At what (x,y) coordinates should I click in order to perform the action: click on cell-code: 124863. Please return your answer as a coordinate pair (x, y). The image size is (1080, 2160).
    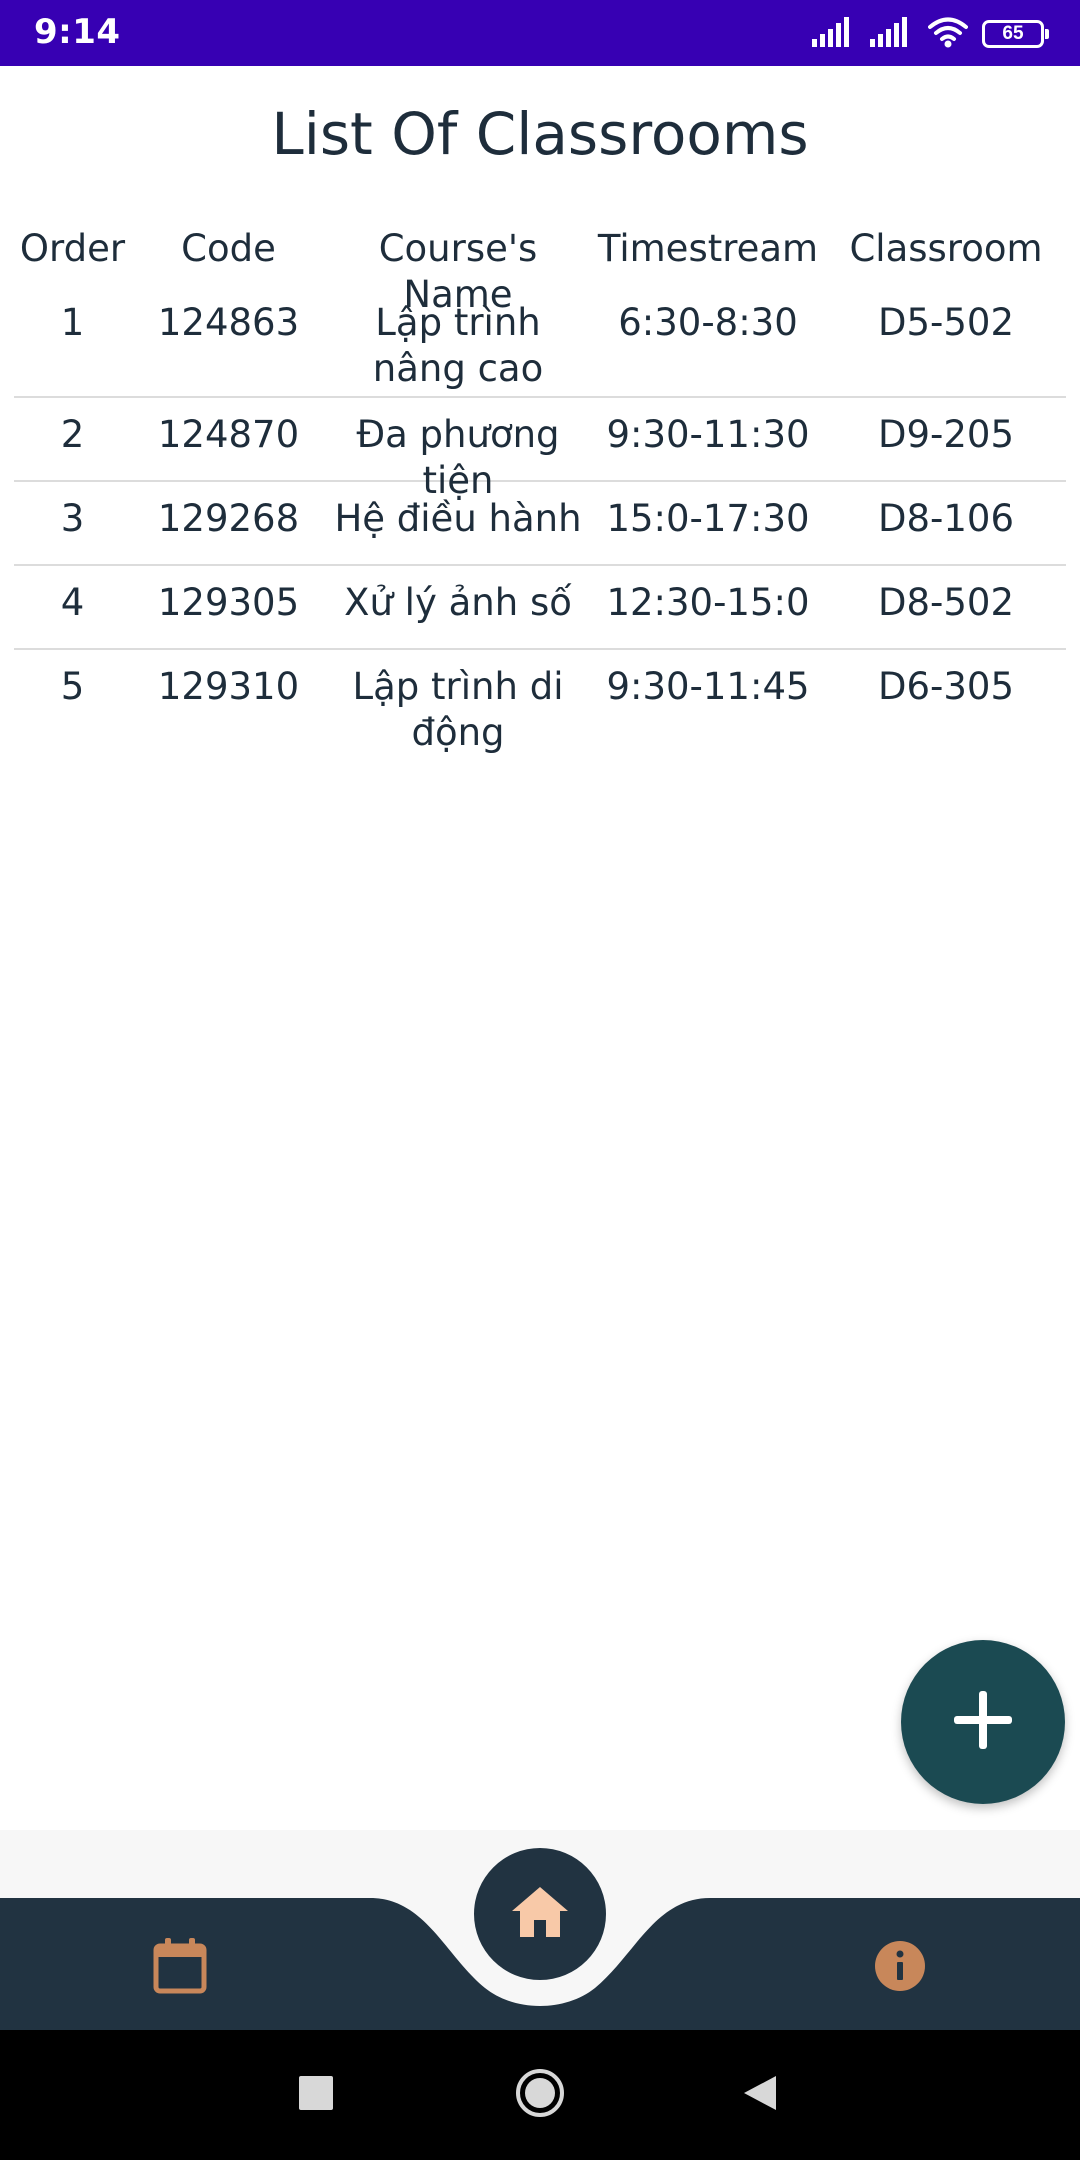
    Looking at the image, I should click on (228, 322).